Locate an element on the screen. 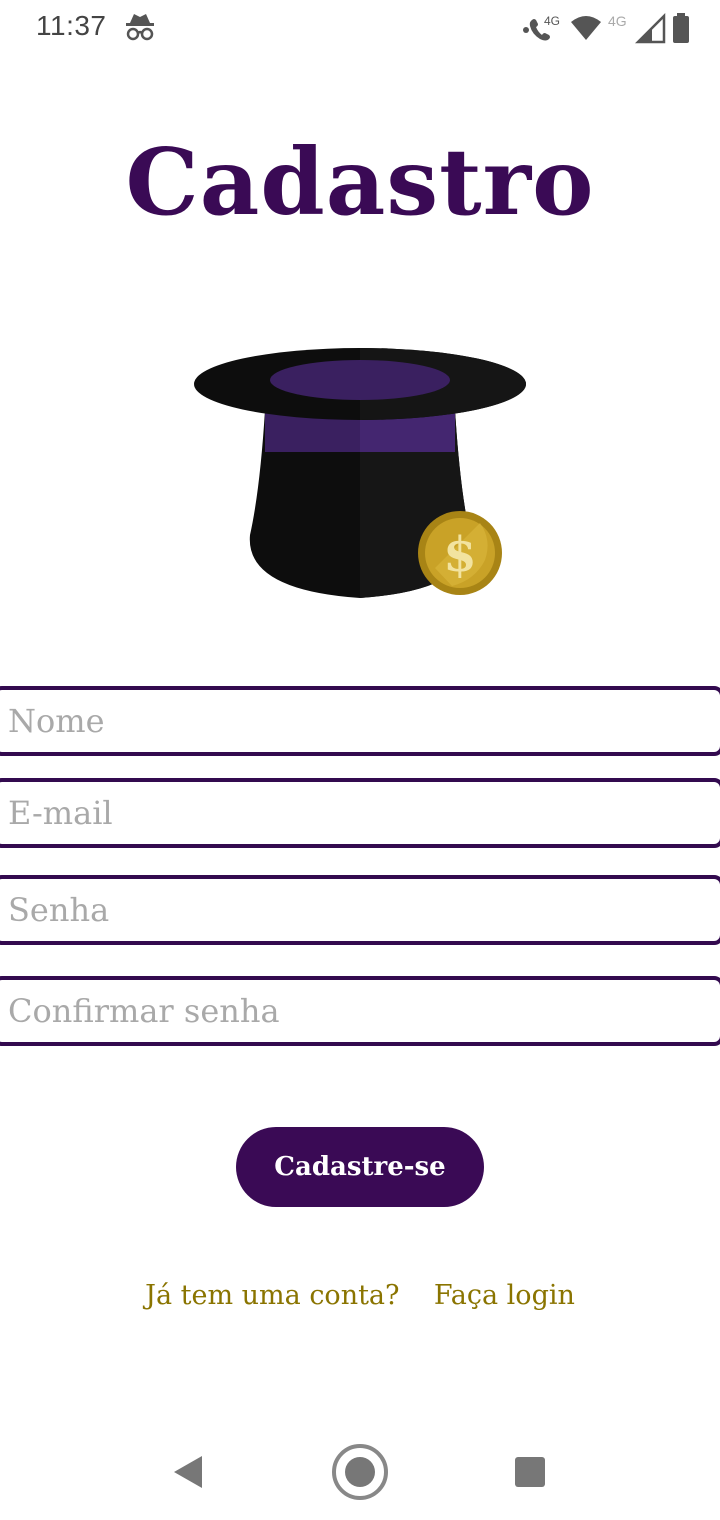  status-icons: 4G 4G is located at coordinates (606, 28).